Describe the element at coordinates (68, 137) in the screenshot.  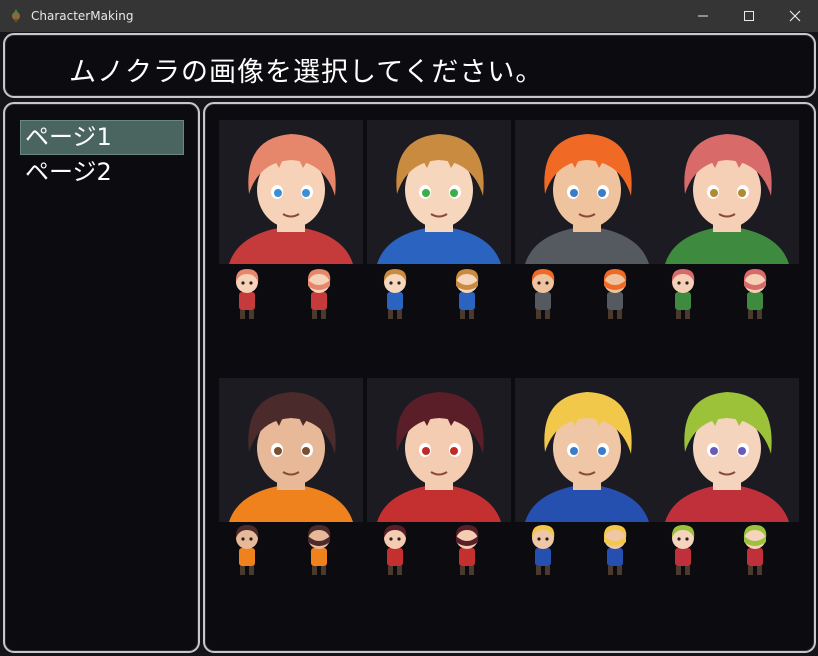
I see `page-list-item-label: ページ1` at that location.